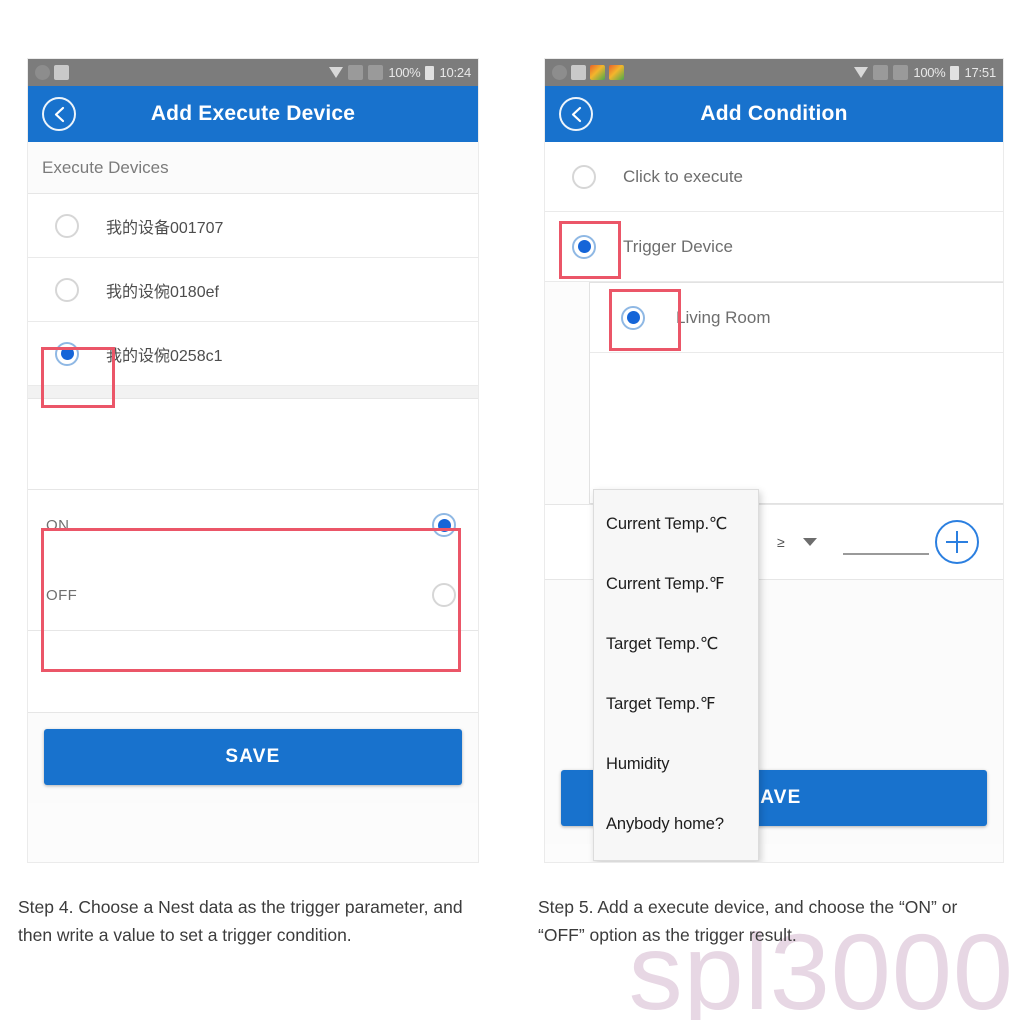  Describe the element at coordinates (676, 824) in the screenshot. I see `dropdown-item: Anybody home?` at that location.